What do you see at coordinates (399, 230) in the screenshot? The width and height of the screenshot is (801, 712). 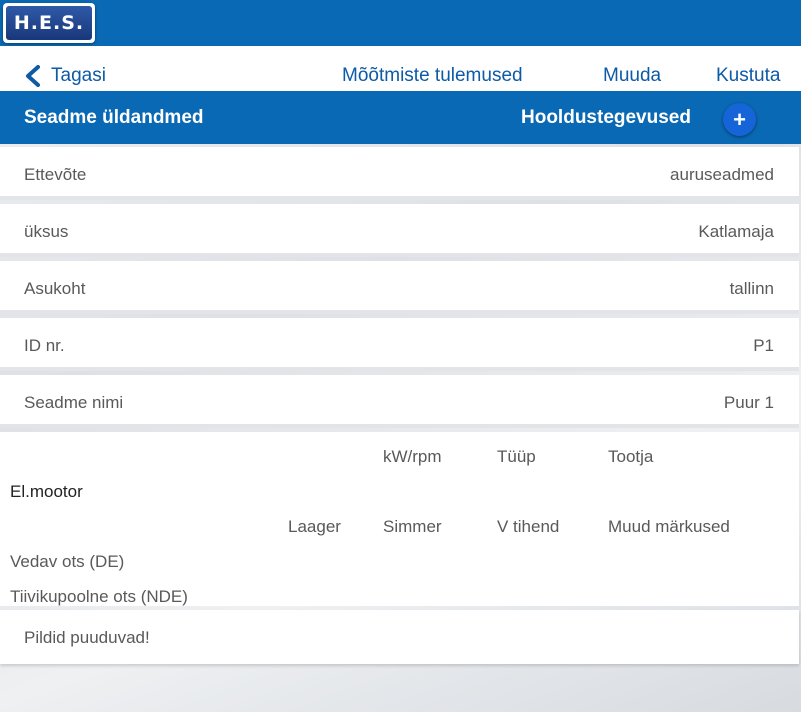 I see `detail-row-unit: üksus Katlamaja` at bounding box center [399, 230].